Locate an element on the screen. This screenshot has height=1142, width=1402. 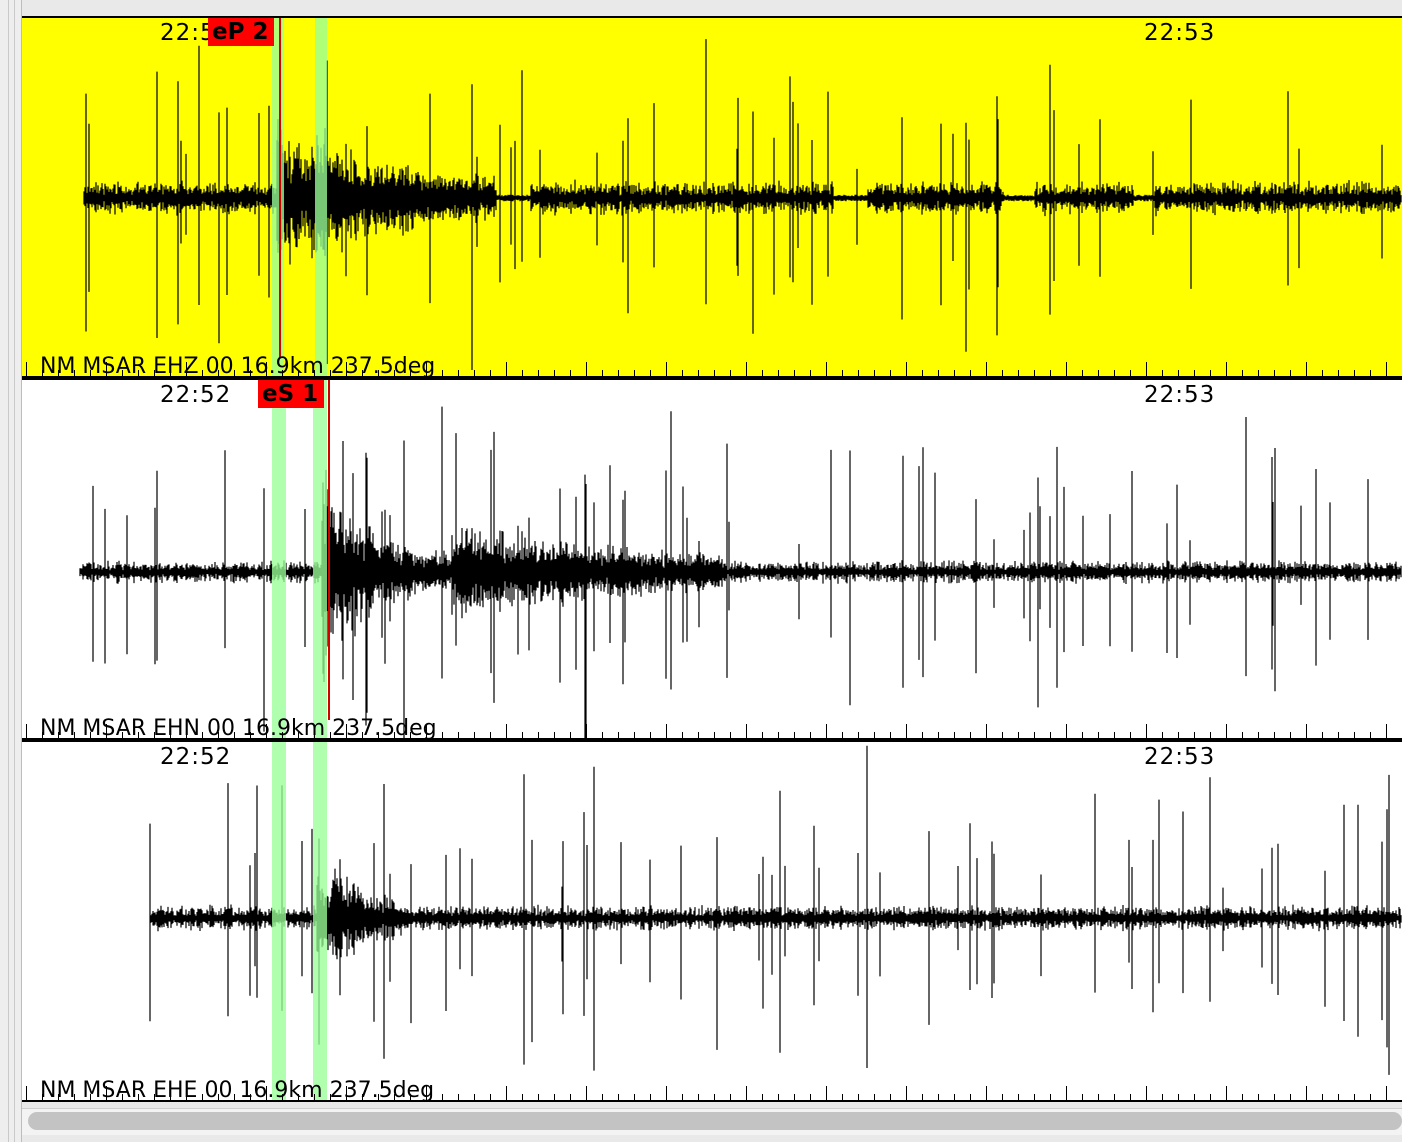
window-left-border is located at coordinates (11, 571).